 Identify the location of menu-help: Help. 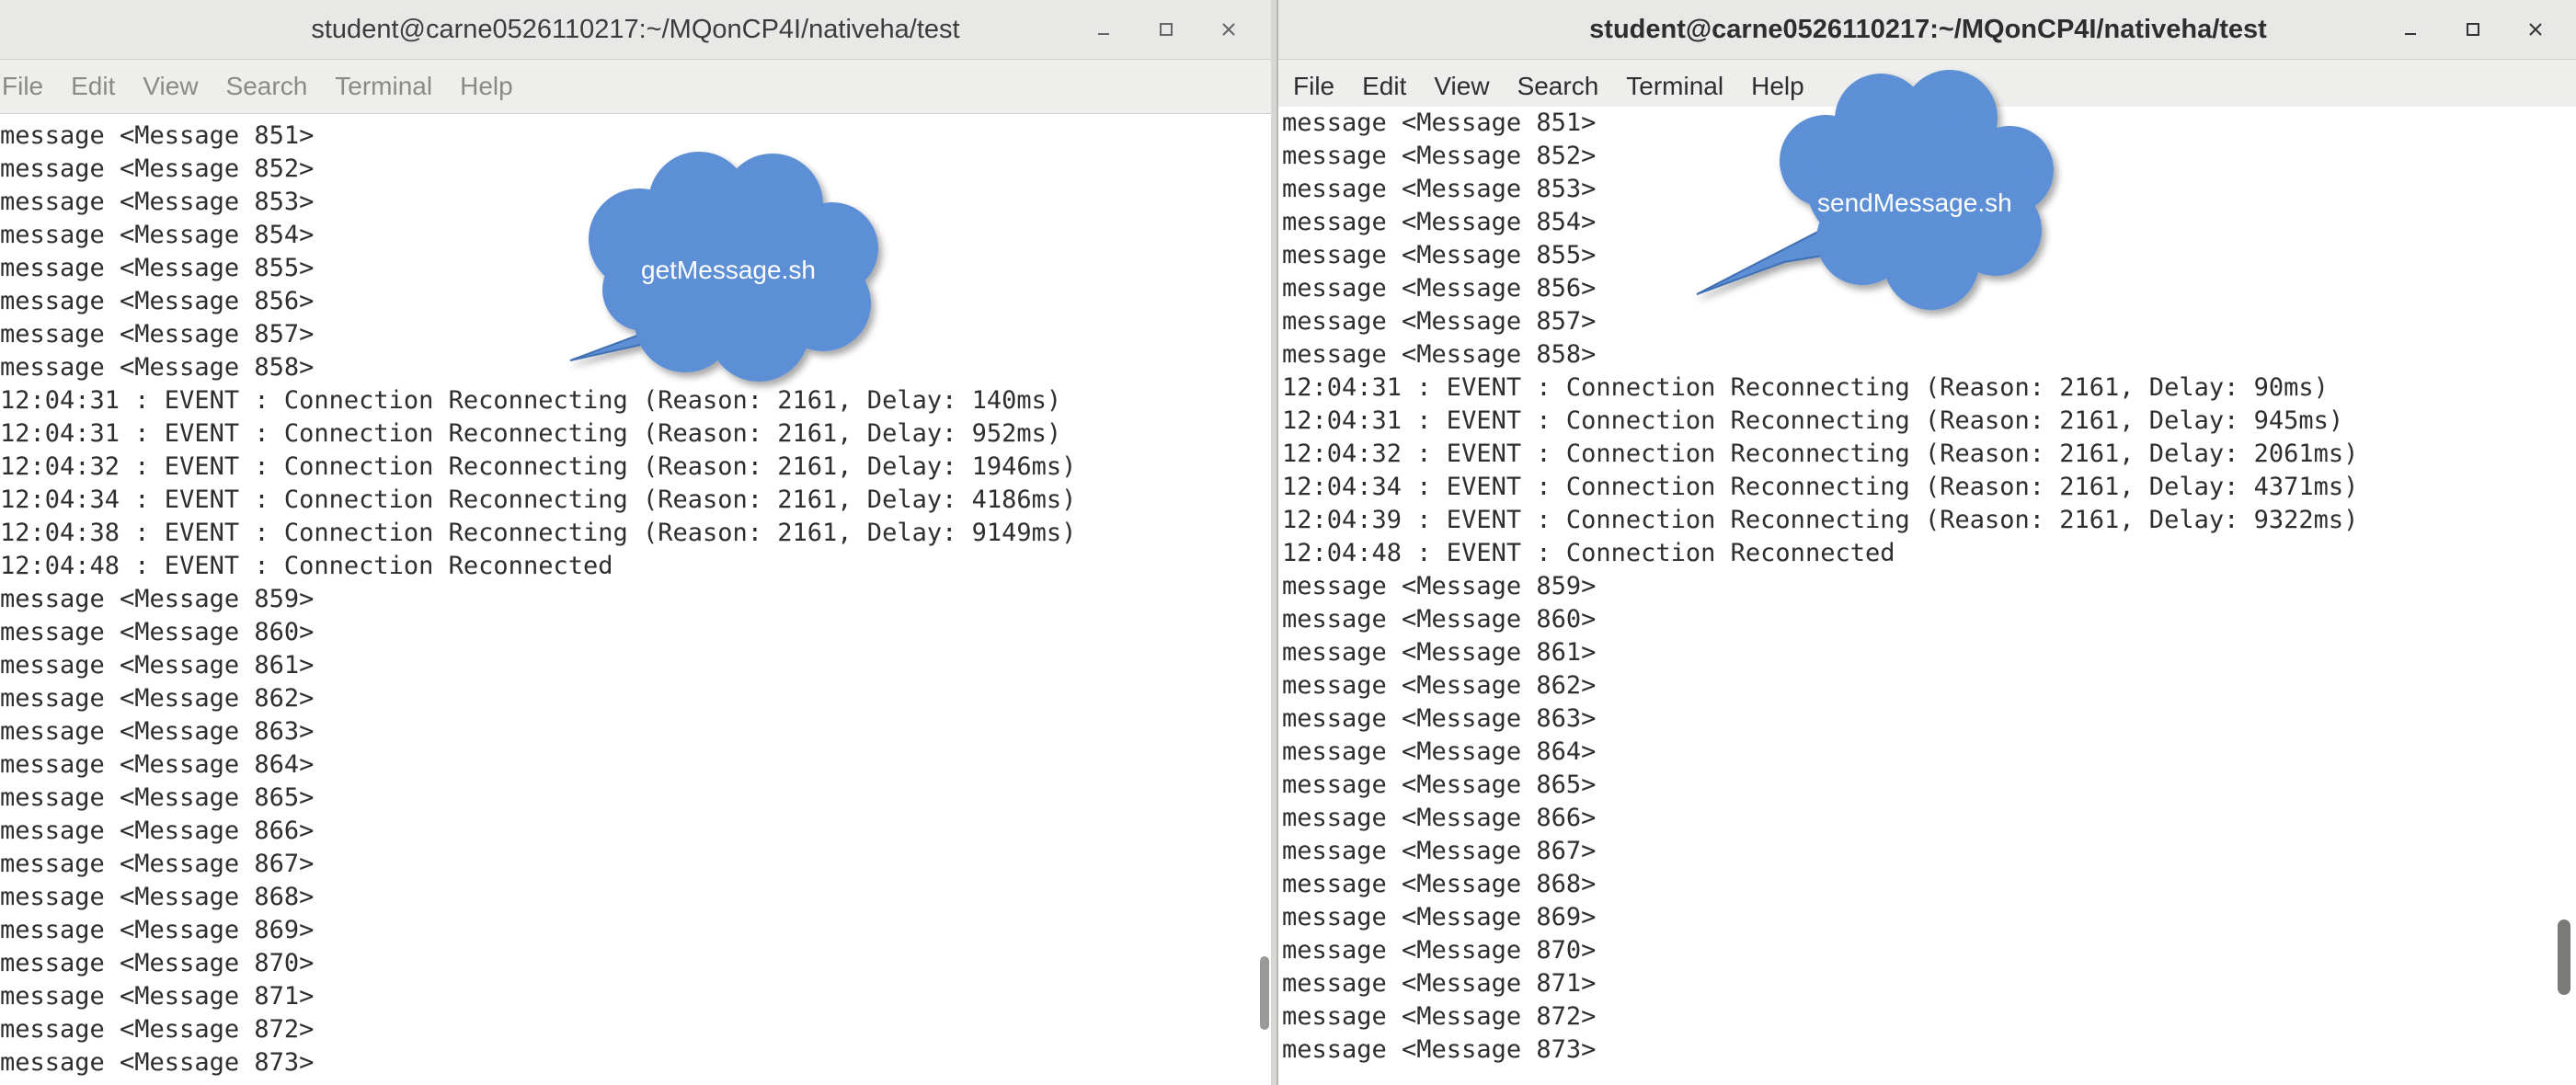
(486, 86).